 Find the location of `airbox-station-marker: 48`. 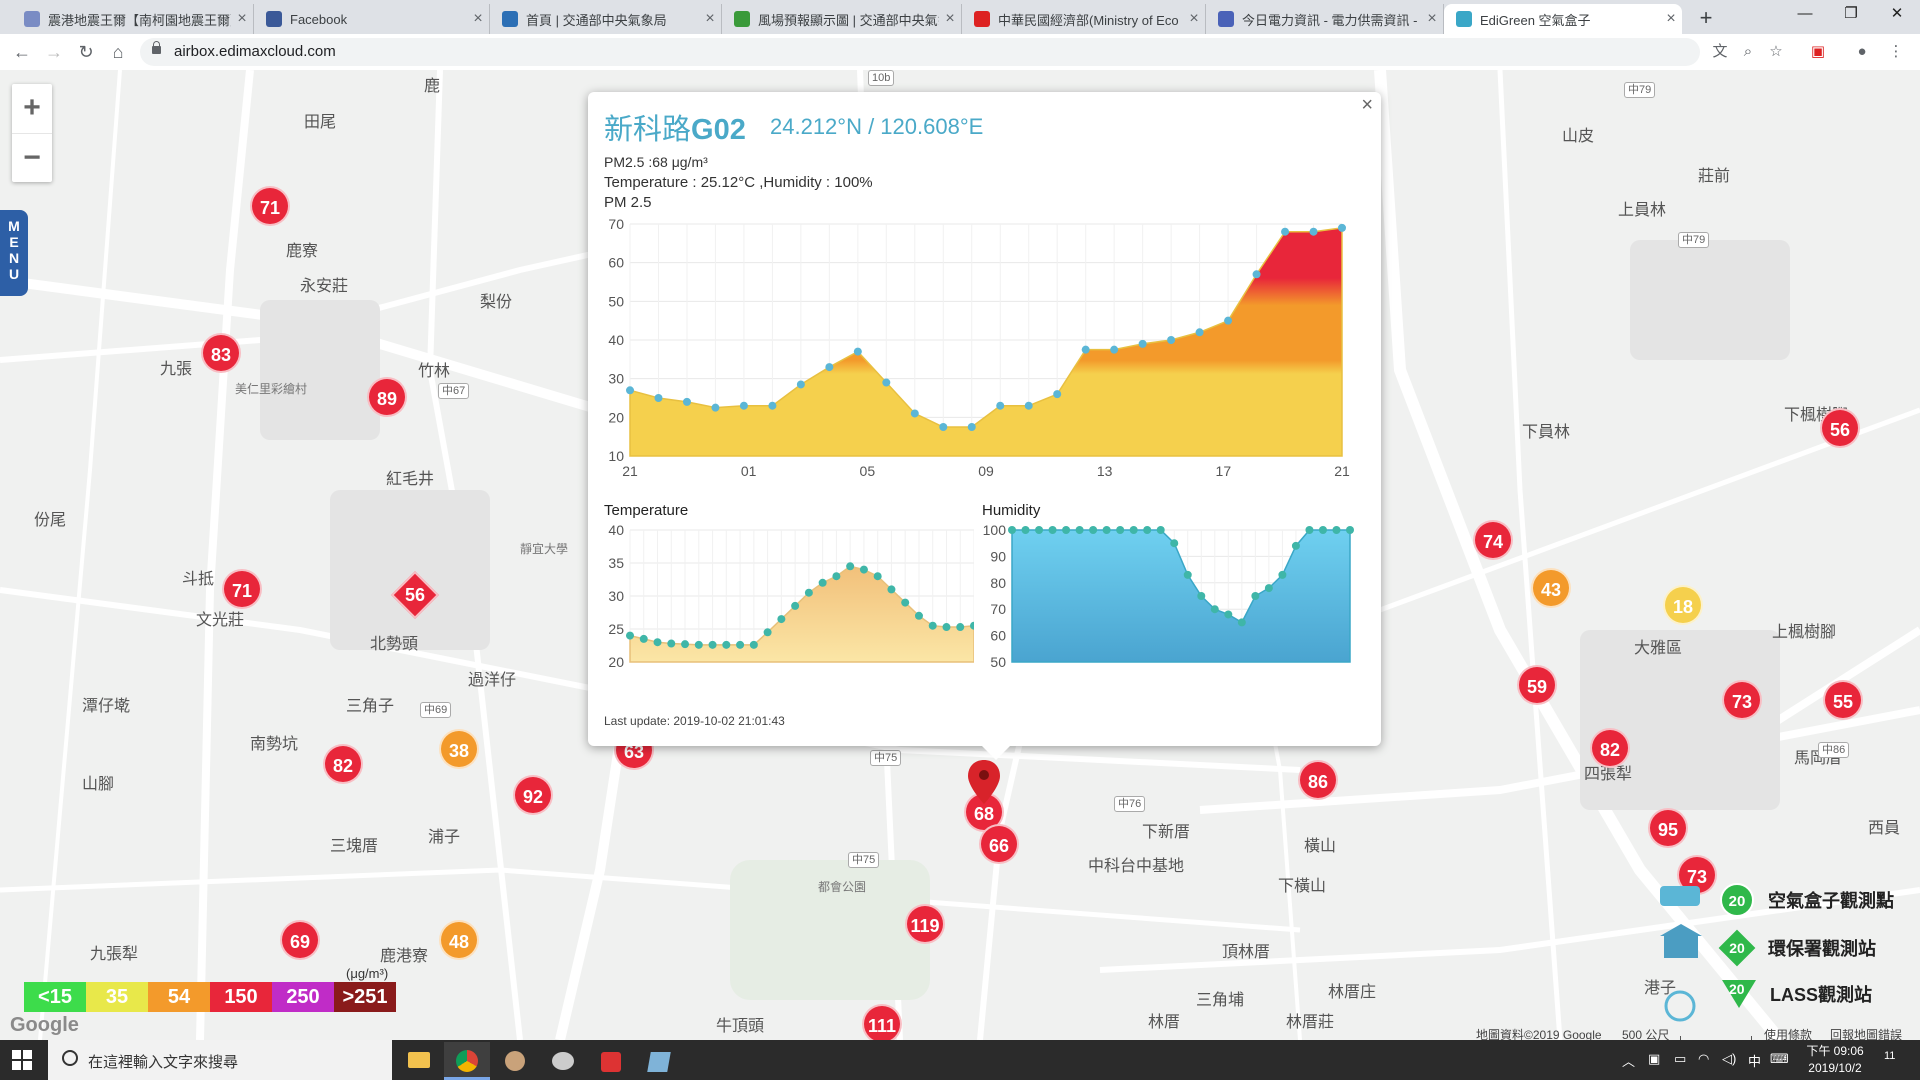

airbox-station-marker: 48 is located at coordinates (459, 940).